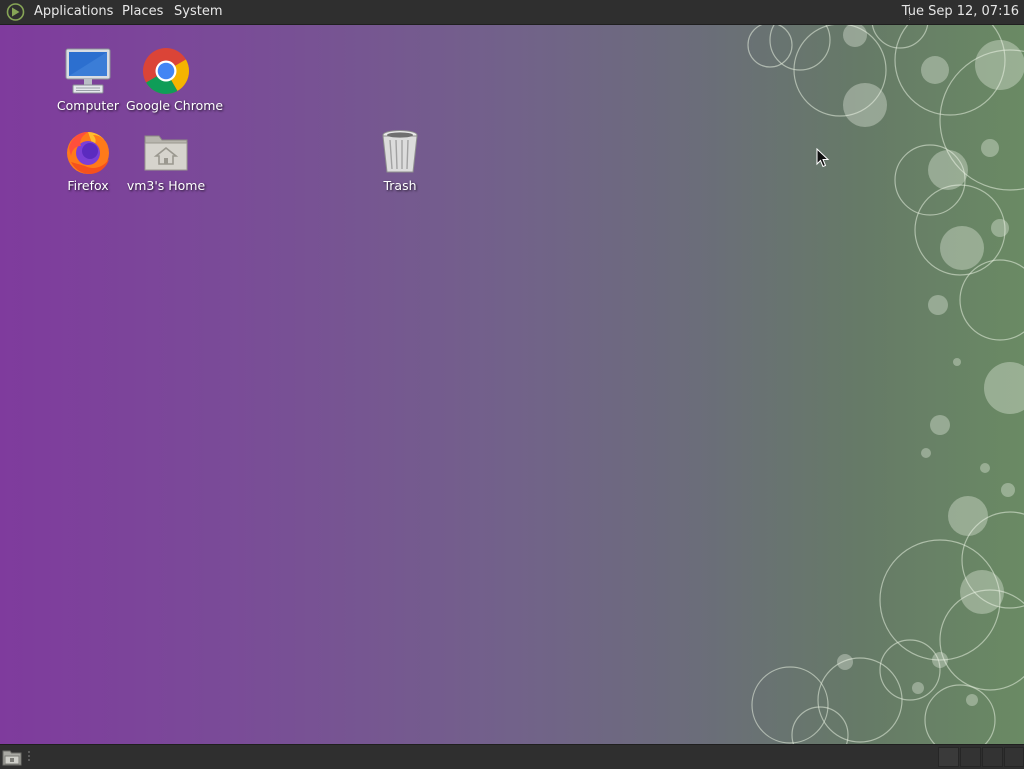 Image resolution: width=1024 pixels, height=769 pixels. Describe the element at coordinates (88, 185) in the screenshot. I see `desktop-icon-label: Firefox` at that location.